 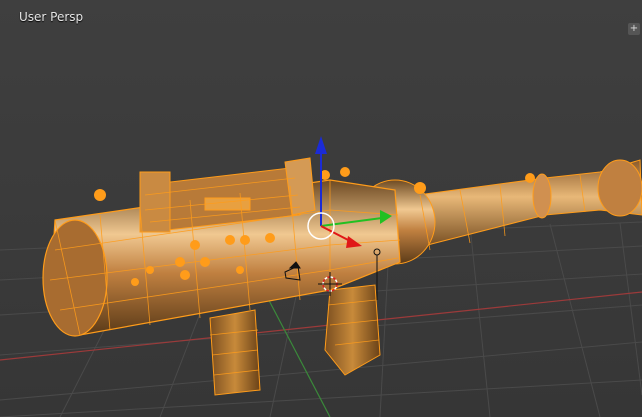 What do you see at coordinates (634, 29) in the screenshot?
I see `viewport-corner-plus-button: +` at bounding box center [634, 29].